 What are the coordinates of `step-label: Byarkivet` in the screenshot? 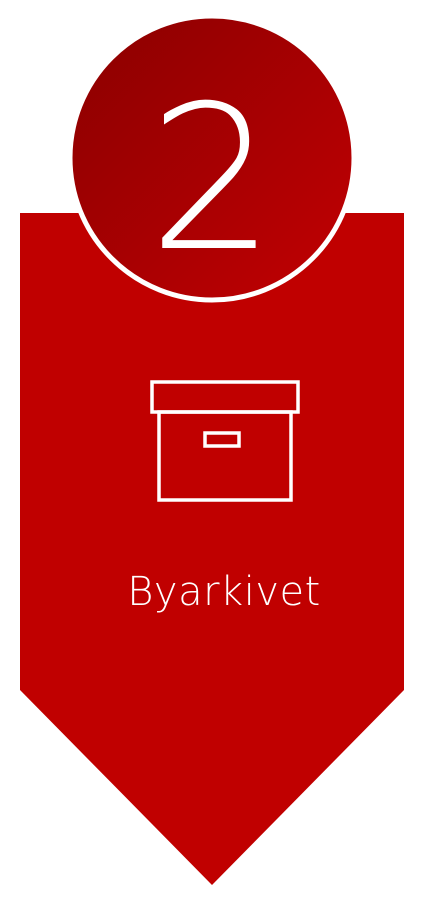 It's located at (224, 592).